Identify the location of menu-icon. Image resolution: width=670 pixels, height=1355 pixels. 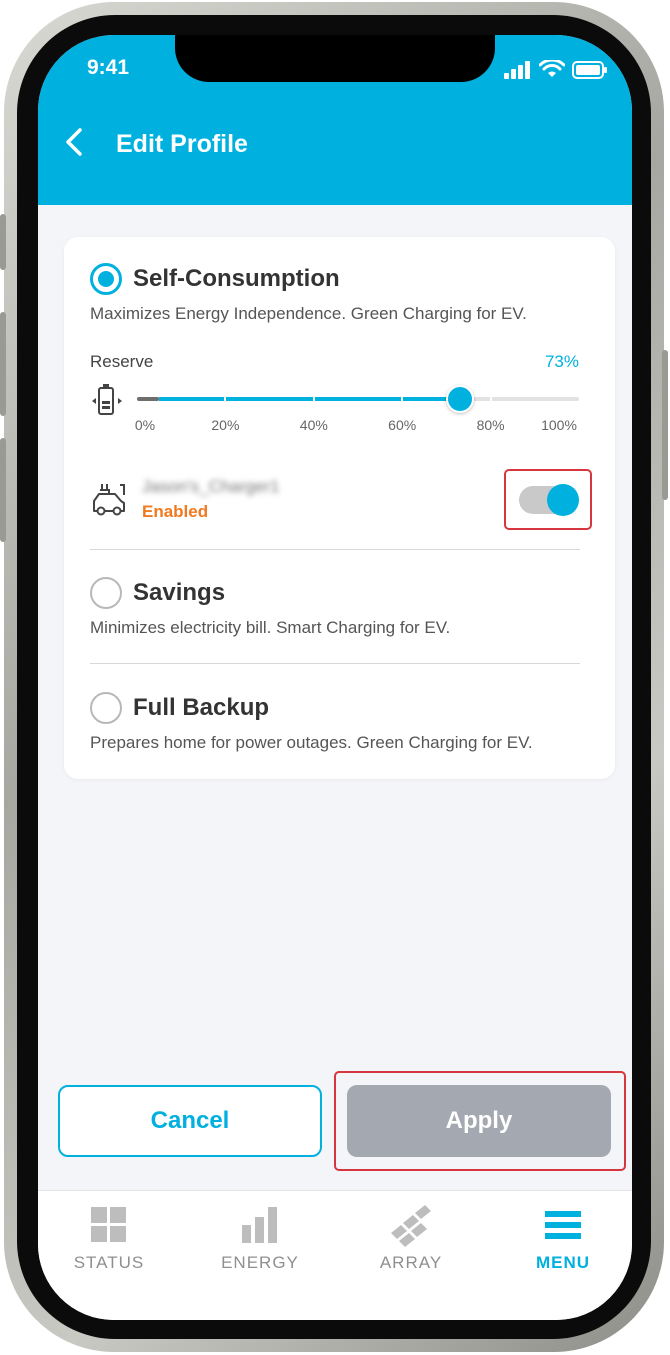
(563, 1225).